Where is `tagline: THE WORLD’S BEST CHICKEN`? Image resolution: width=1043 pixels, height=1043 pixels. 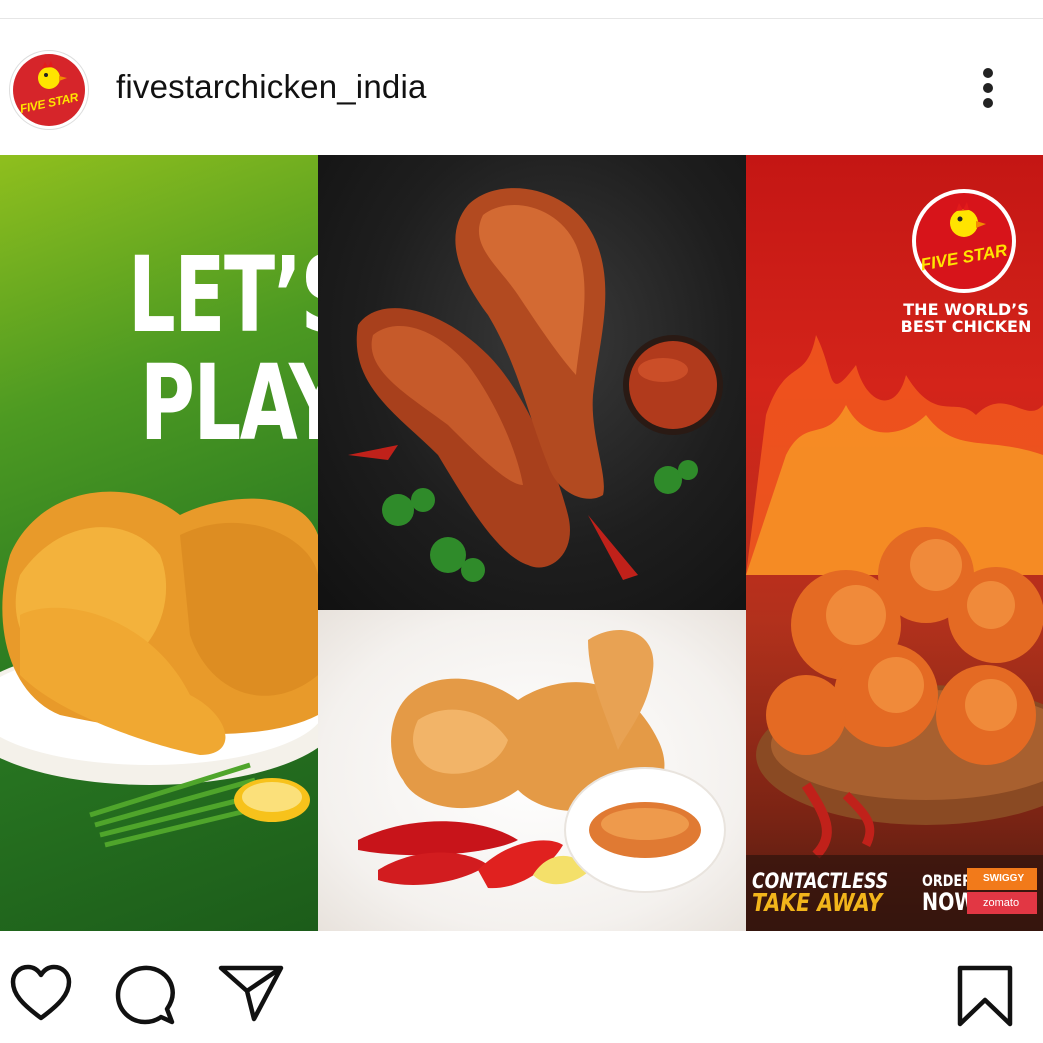
tagline: THE WORLD’S BEST CHICKEN is located at coordinates (966, 318).